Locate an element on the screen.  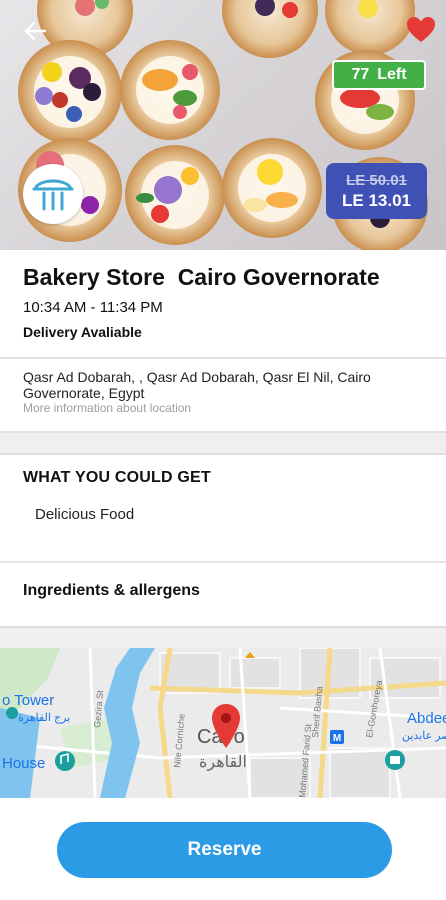
bakery-logo-icon is located at coordinates (53, 195).